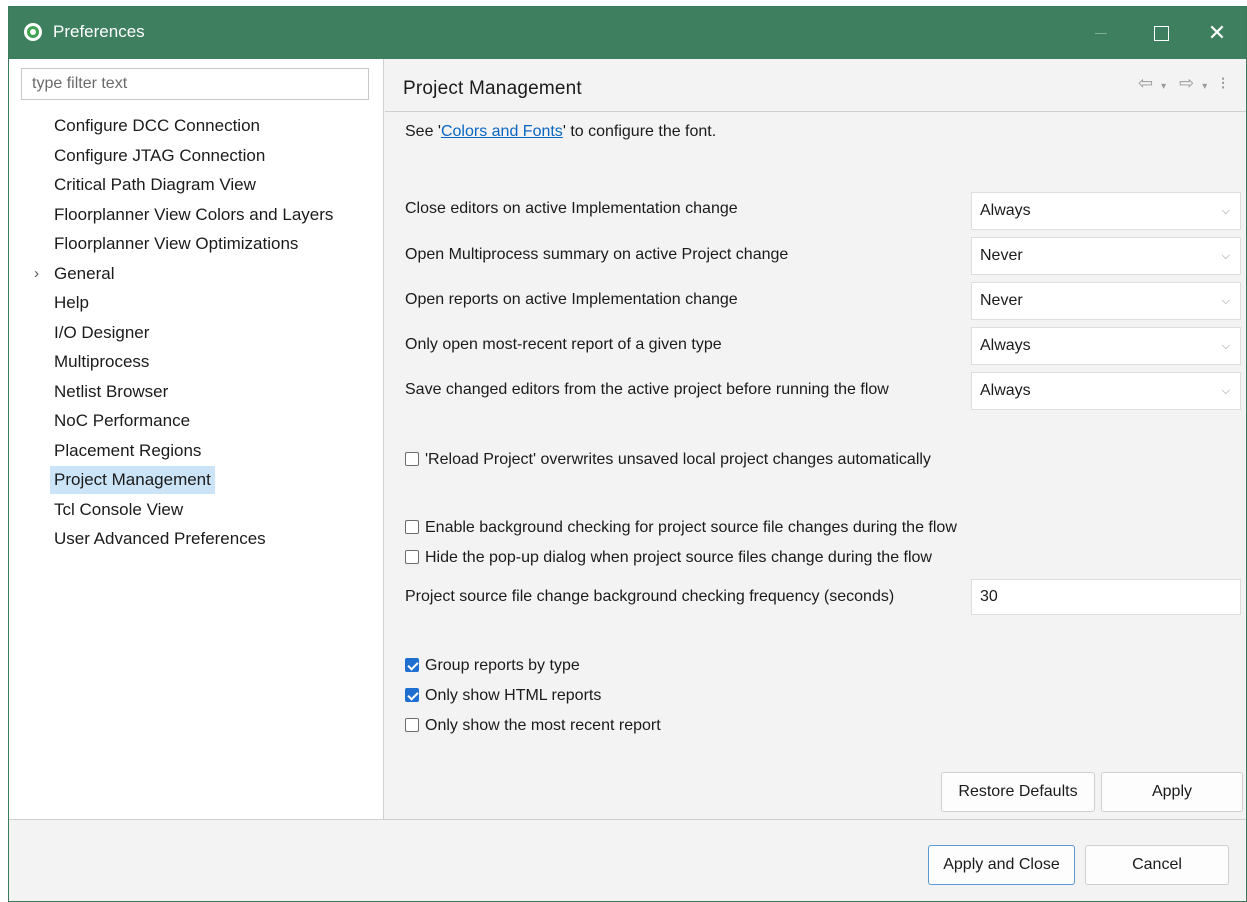  I want to click on page-title: Project Management, so click(492, 88).